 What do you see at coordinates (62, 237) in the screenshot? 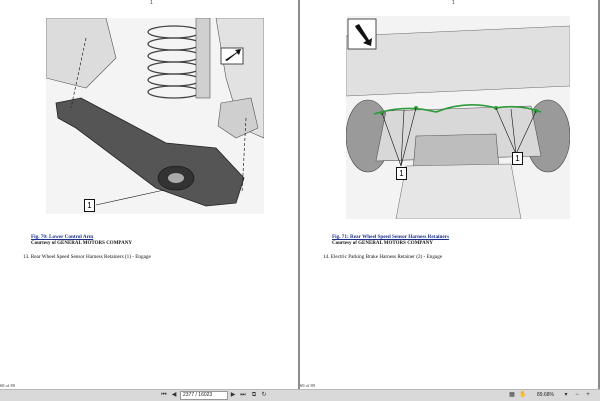
I see `figure-caption-link: Fig. 70: Lower Control Arm` at bounding box center [62, 237].